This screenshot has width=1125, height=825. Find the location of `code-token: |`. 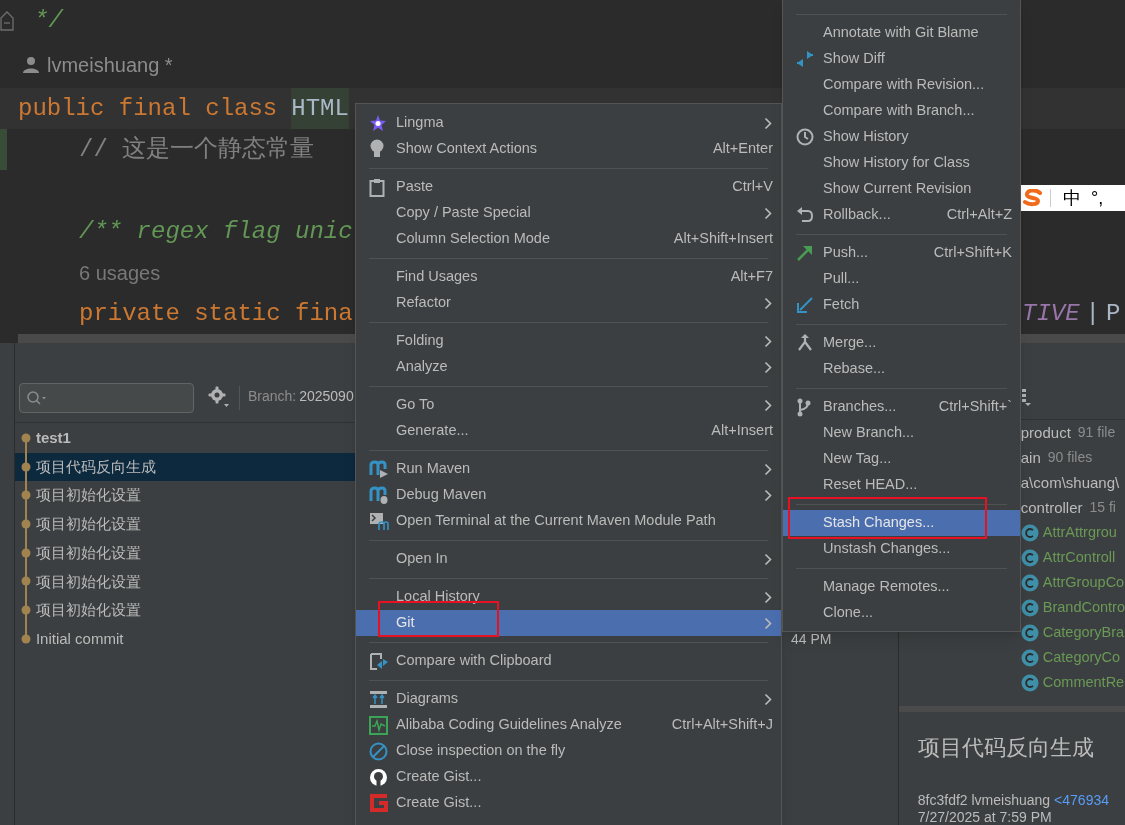

code-token: | is located at coordinates (1092, 313).